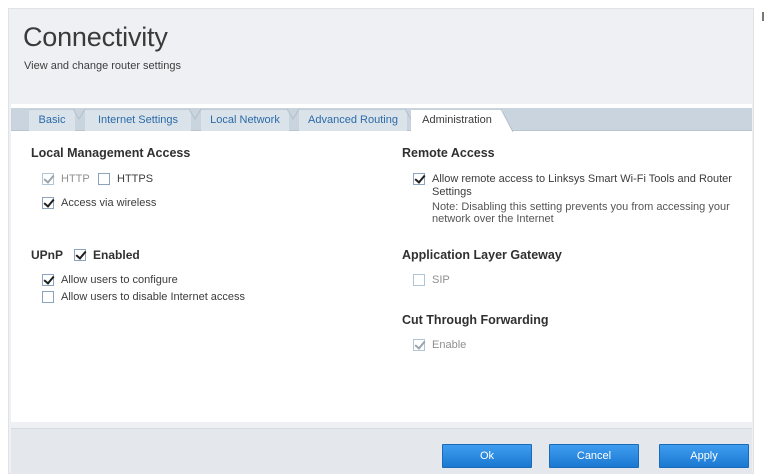 The image size is (764, 474). I want to click on sip-option: SIP, so click(431, 280).